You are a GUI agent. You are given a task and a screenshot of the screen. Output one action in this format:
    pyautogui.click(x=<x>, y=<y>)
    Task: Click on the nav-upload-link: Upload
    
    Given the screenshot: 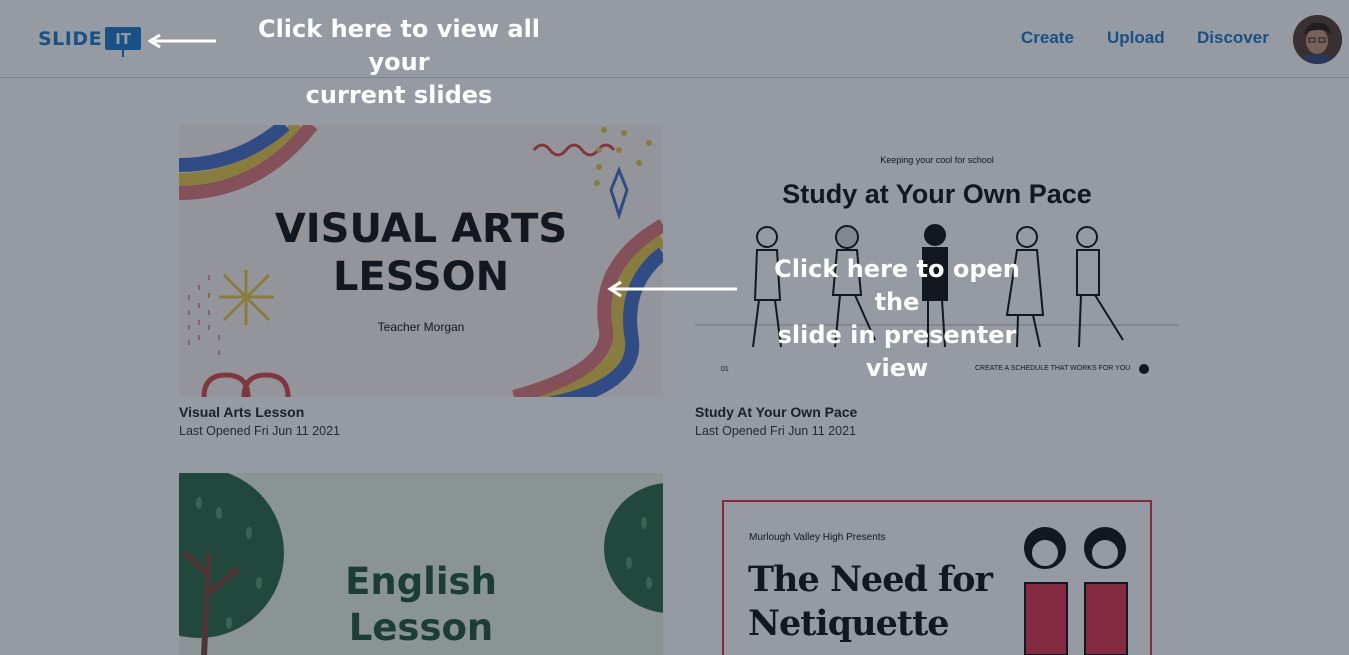 What is the action you would take?
    pyautogui.click(x=1136, y=38)
    